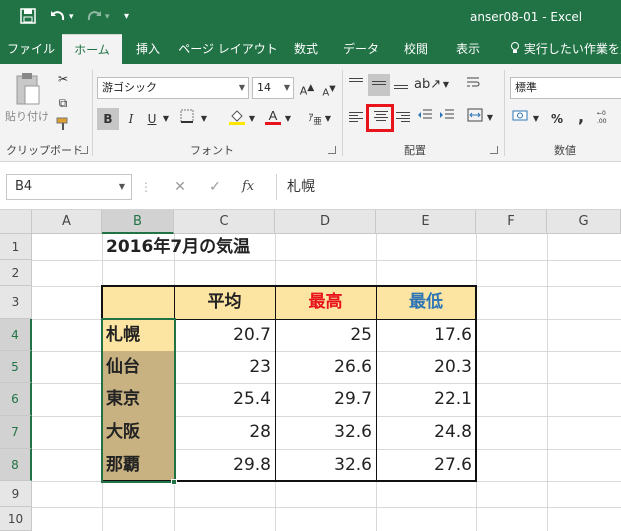 This screenshot has height=531, width=621. What do you see at coordinates (63, 79) in the screenshot?
I see `cut-icon: ✂` at bounding box center [63, 79].